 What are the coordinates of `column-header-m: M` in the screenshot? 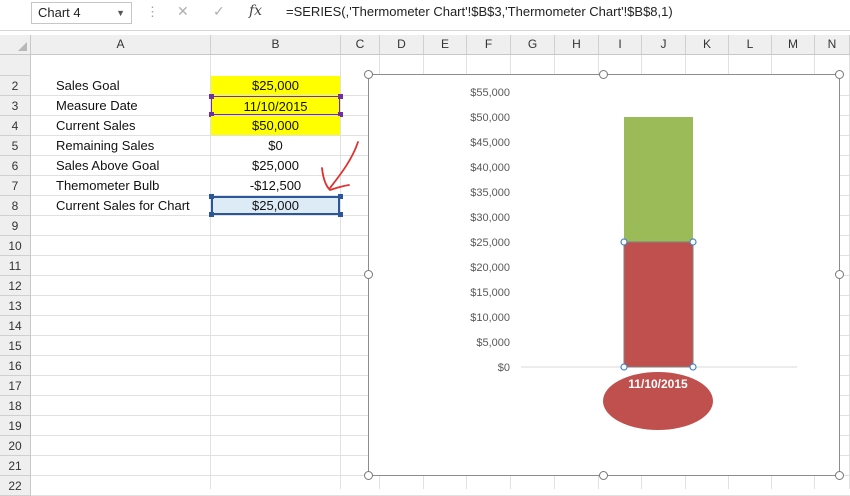 It's located at (793, 45).